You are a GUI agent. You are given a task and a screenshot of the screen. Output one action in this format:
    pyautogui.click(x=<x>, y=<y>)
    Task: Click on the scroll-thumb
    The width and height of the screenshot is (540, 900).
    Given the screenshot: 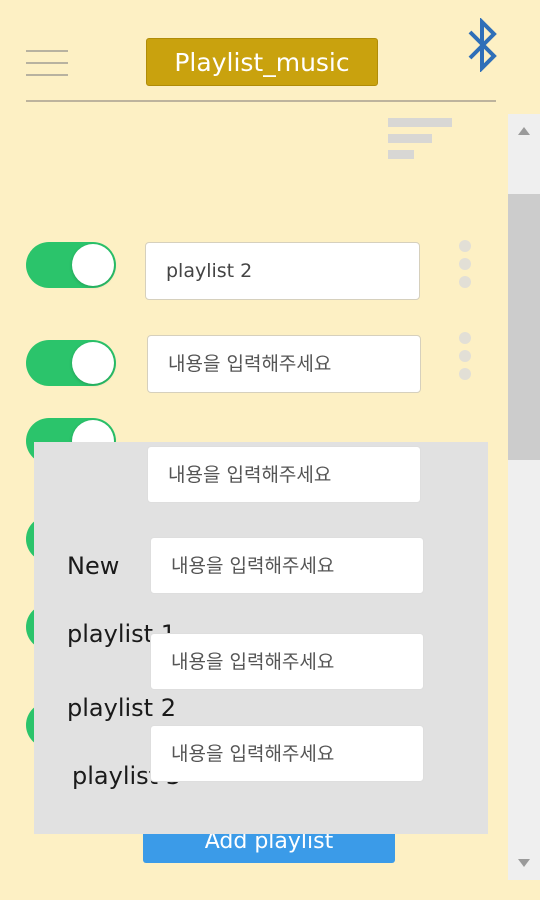 What is the action you would take?
    pyautogui.click(x=524, y=327)
    